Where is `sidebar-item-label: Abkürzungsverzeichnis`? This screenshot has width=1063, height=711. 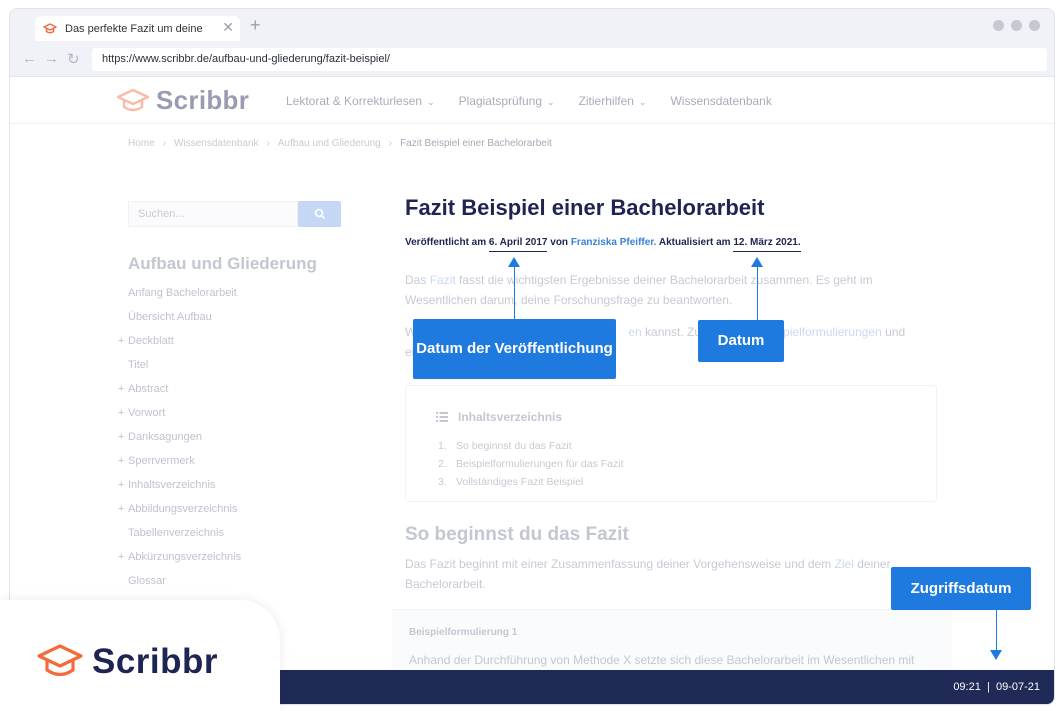 sidebar-item-label: Abkürzungsverzeichnis is located at coordinates (185, 557).